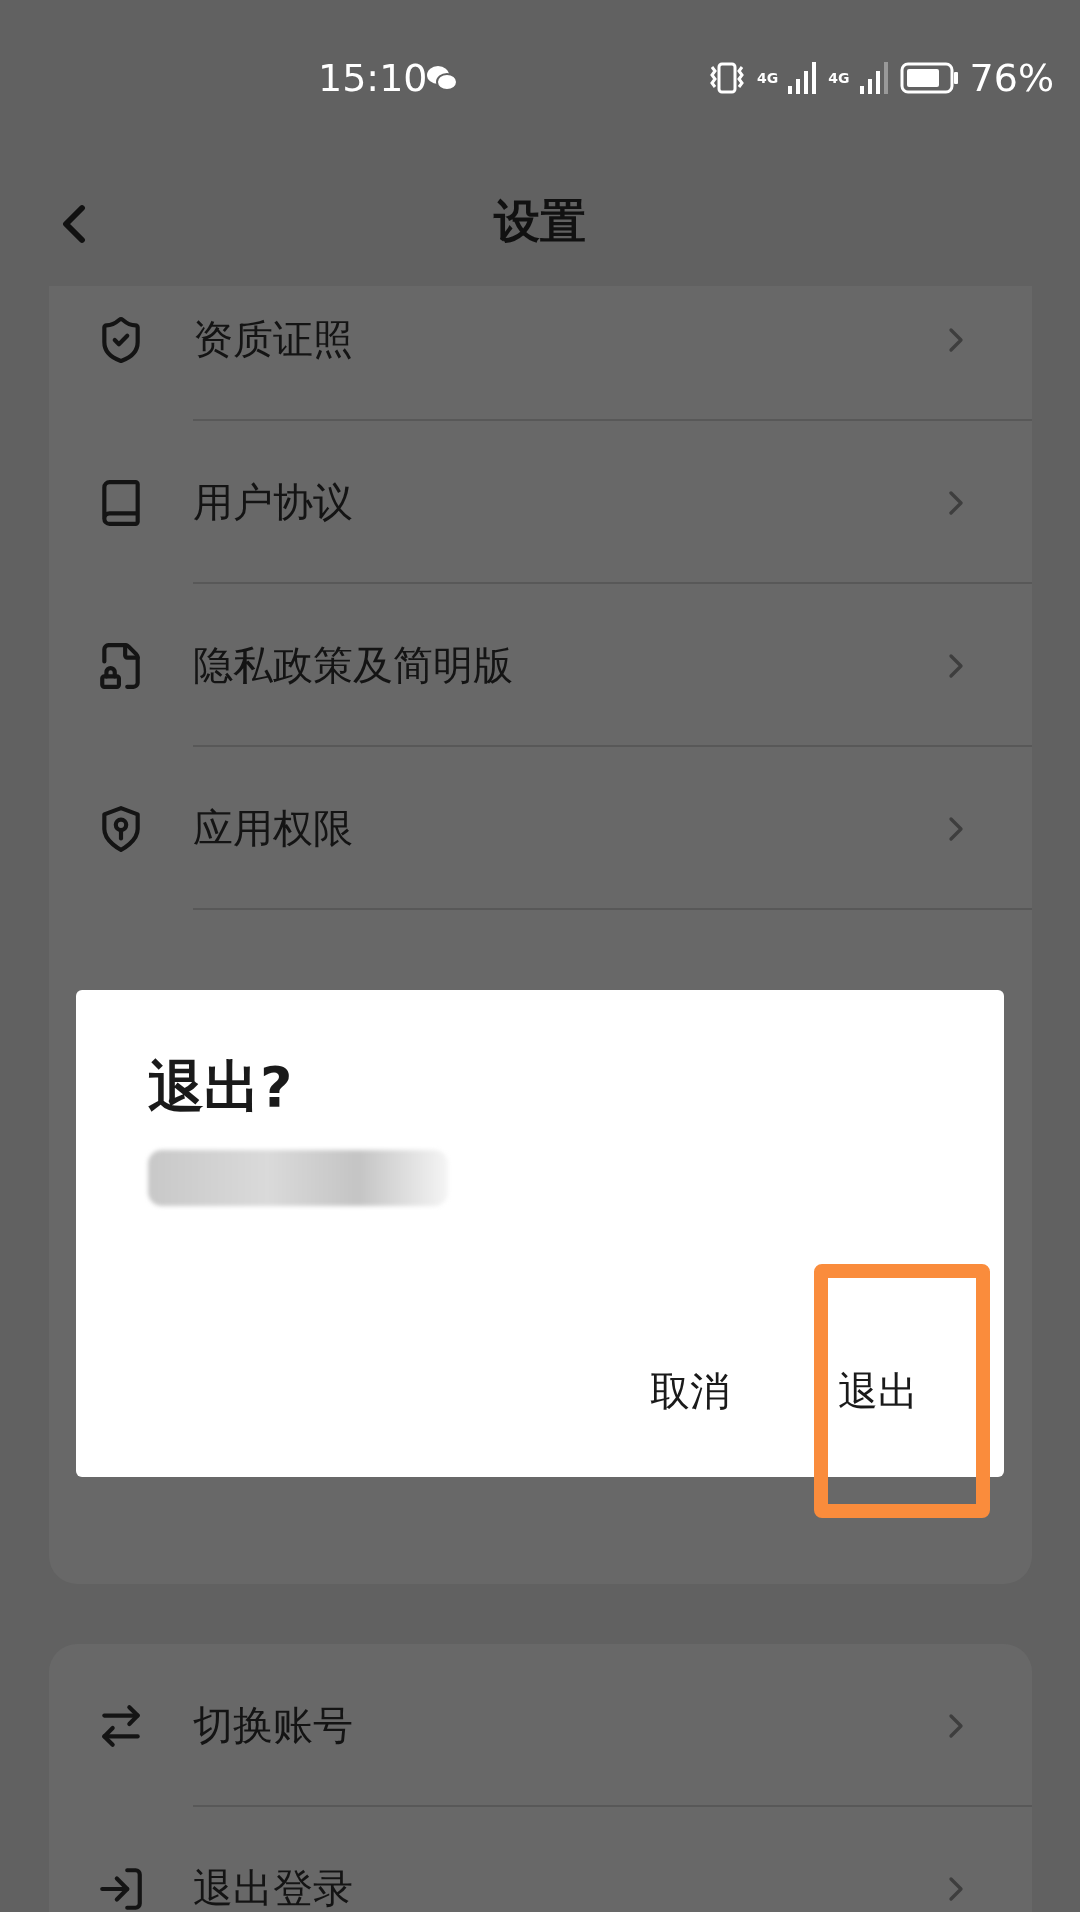 Image resolution: width=1080 pixels, height=1912 pixels. Describe the element at coordinates (442, 78) in the screenshot. I see `chat-app-icon` at that location.